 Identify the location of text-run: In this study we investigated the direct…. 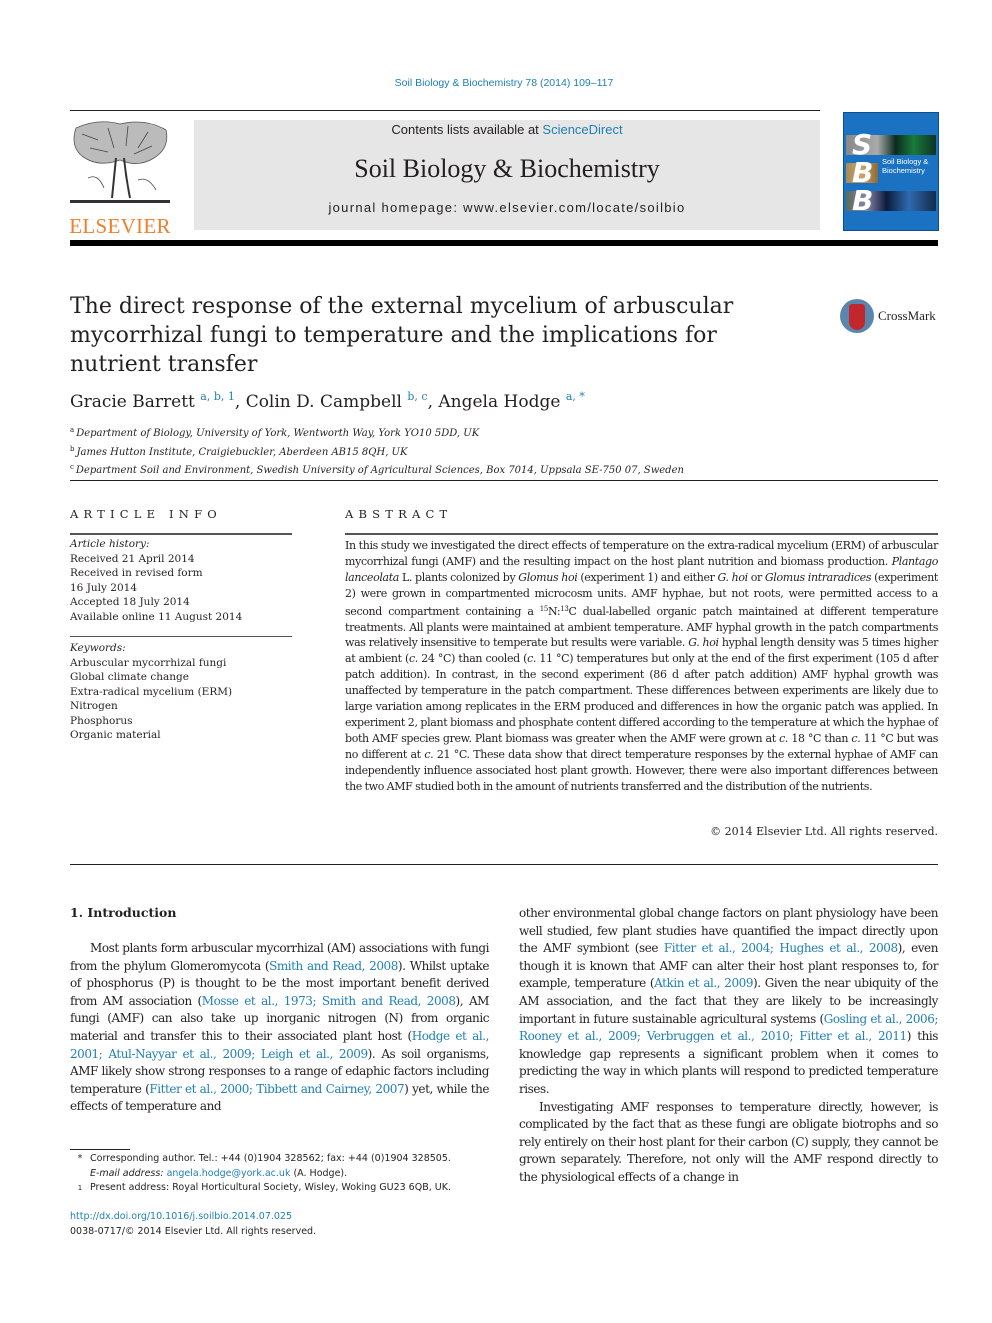
(641, 553).